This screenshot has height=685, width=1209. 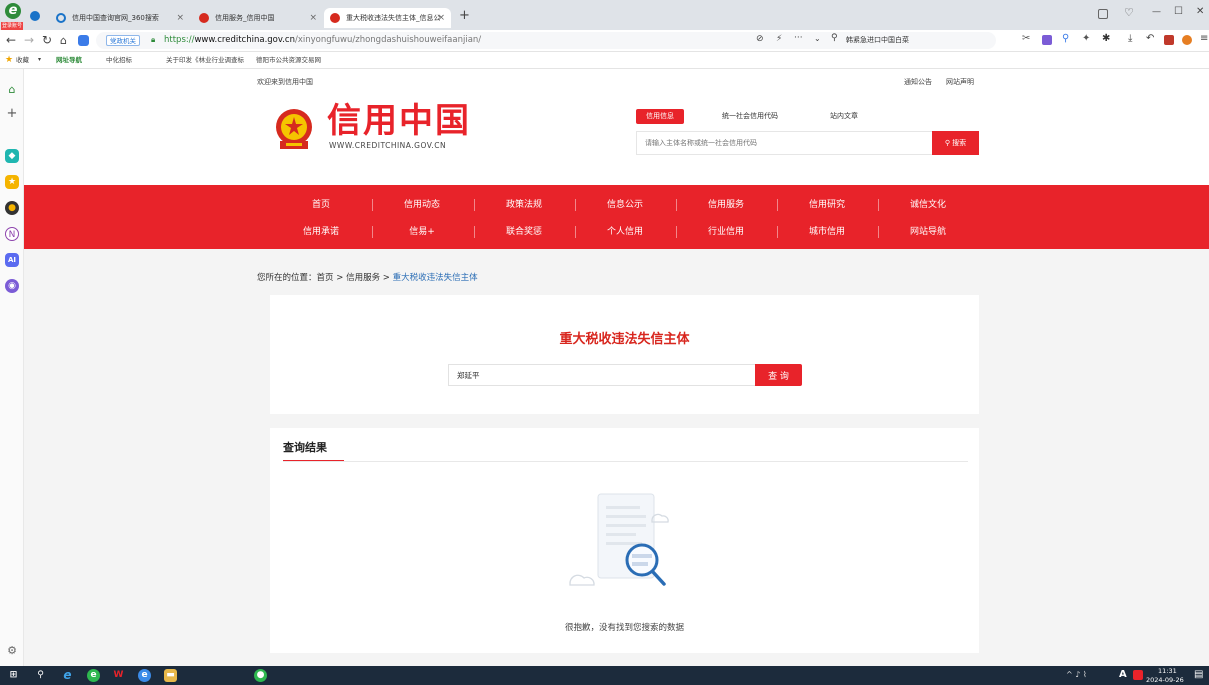 I want to click on nav-credit-commitment: 信用承诺, so click(x=321, y=232).